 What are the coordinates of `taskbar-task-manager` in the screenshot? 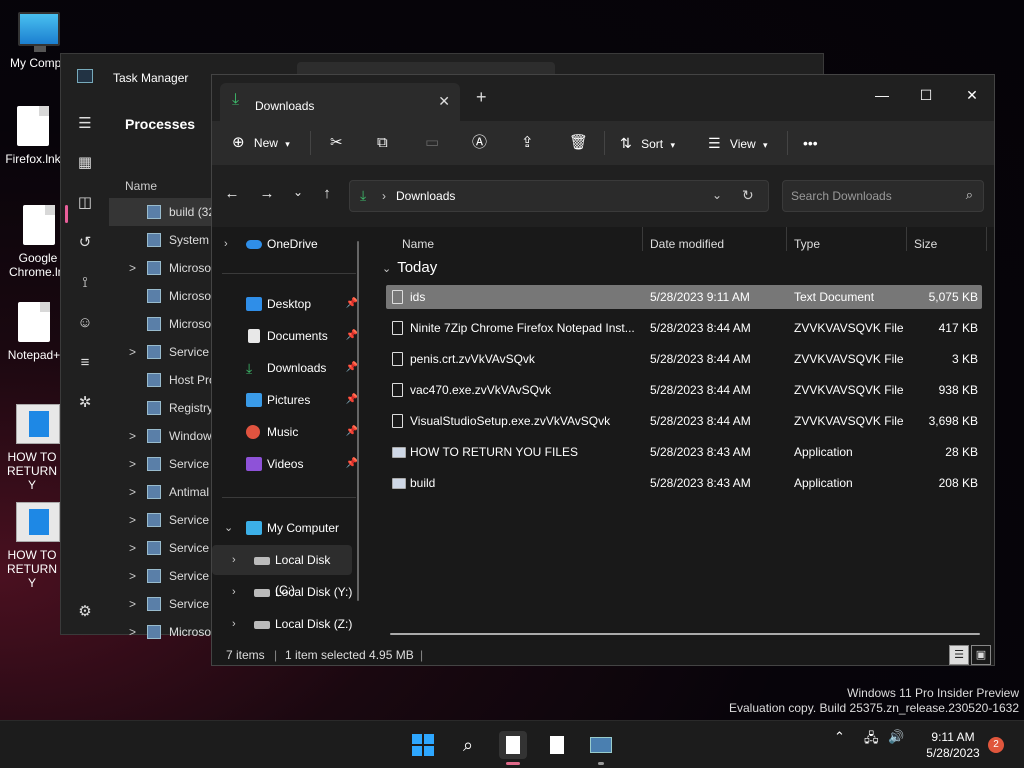 It's located at (601, 748).